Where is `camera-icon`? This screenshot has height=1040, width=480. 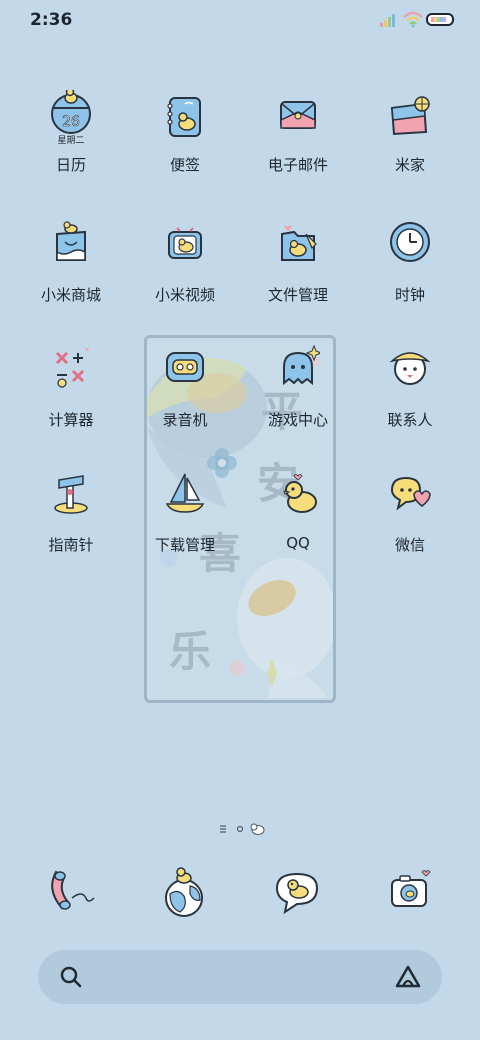 camera-icon is located at coordinates (410, 892).